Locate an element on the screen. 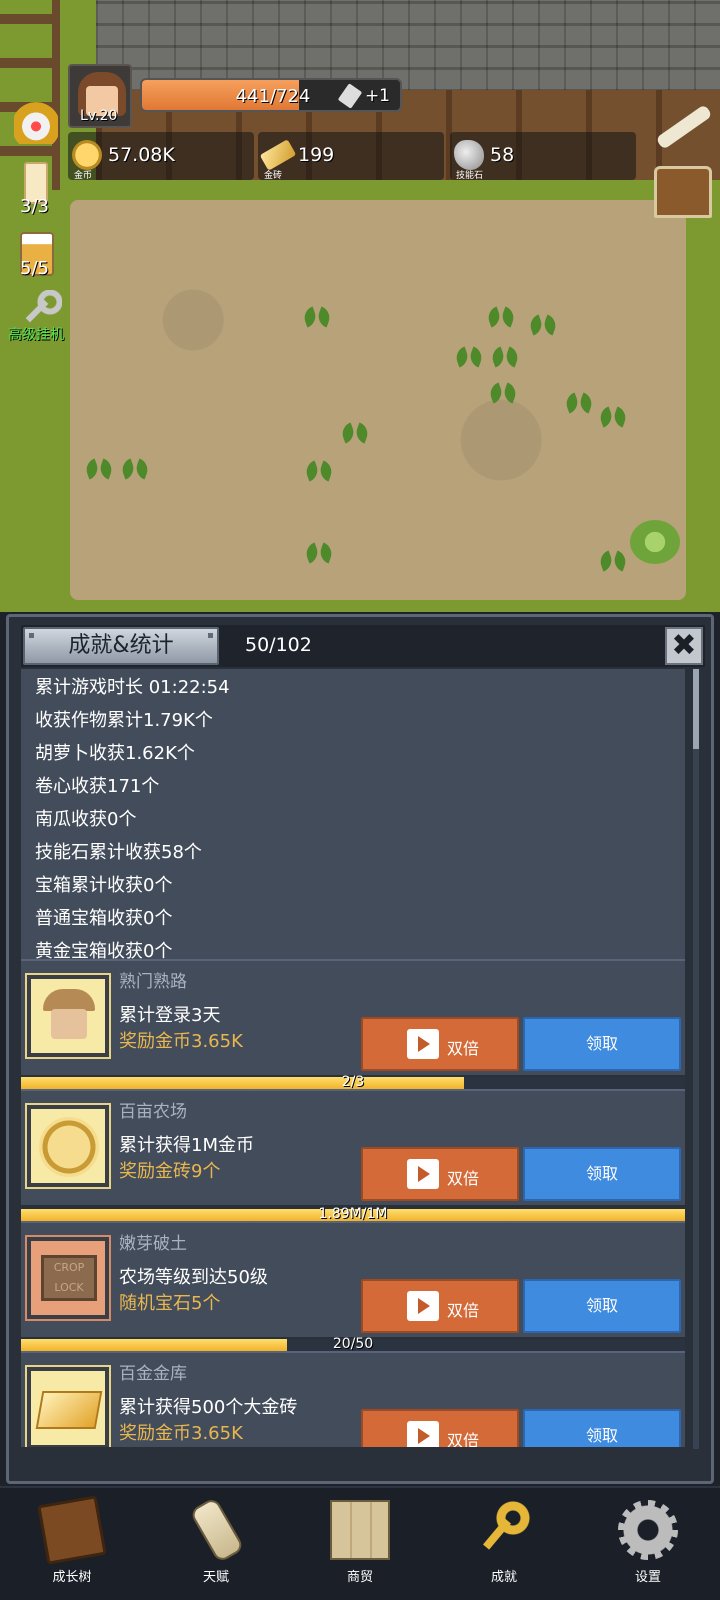 This screenshot has width=720, height=1600. progress-text: 2/3 is located at coordinates (353, 1082).